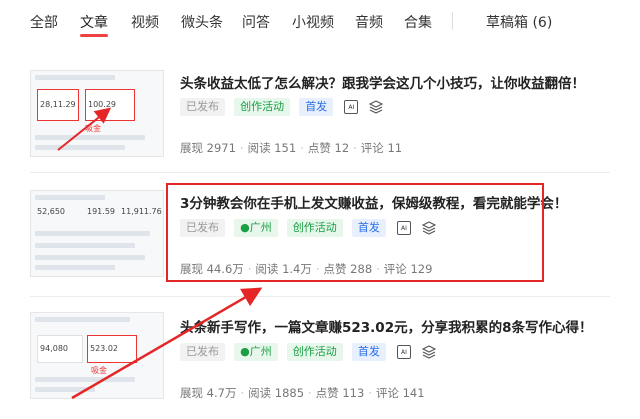 The height and width of the screenshot is (419, 640). I want to click on content-tabs: 全部 文章 视频 微头条 问答 小视频 音频 合集 草稿箱 (6), so click(320, 20).